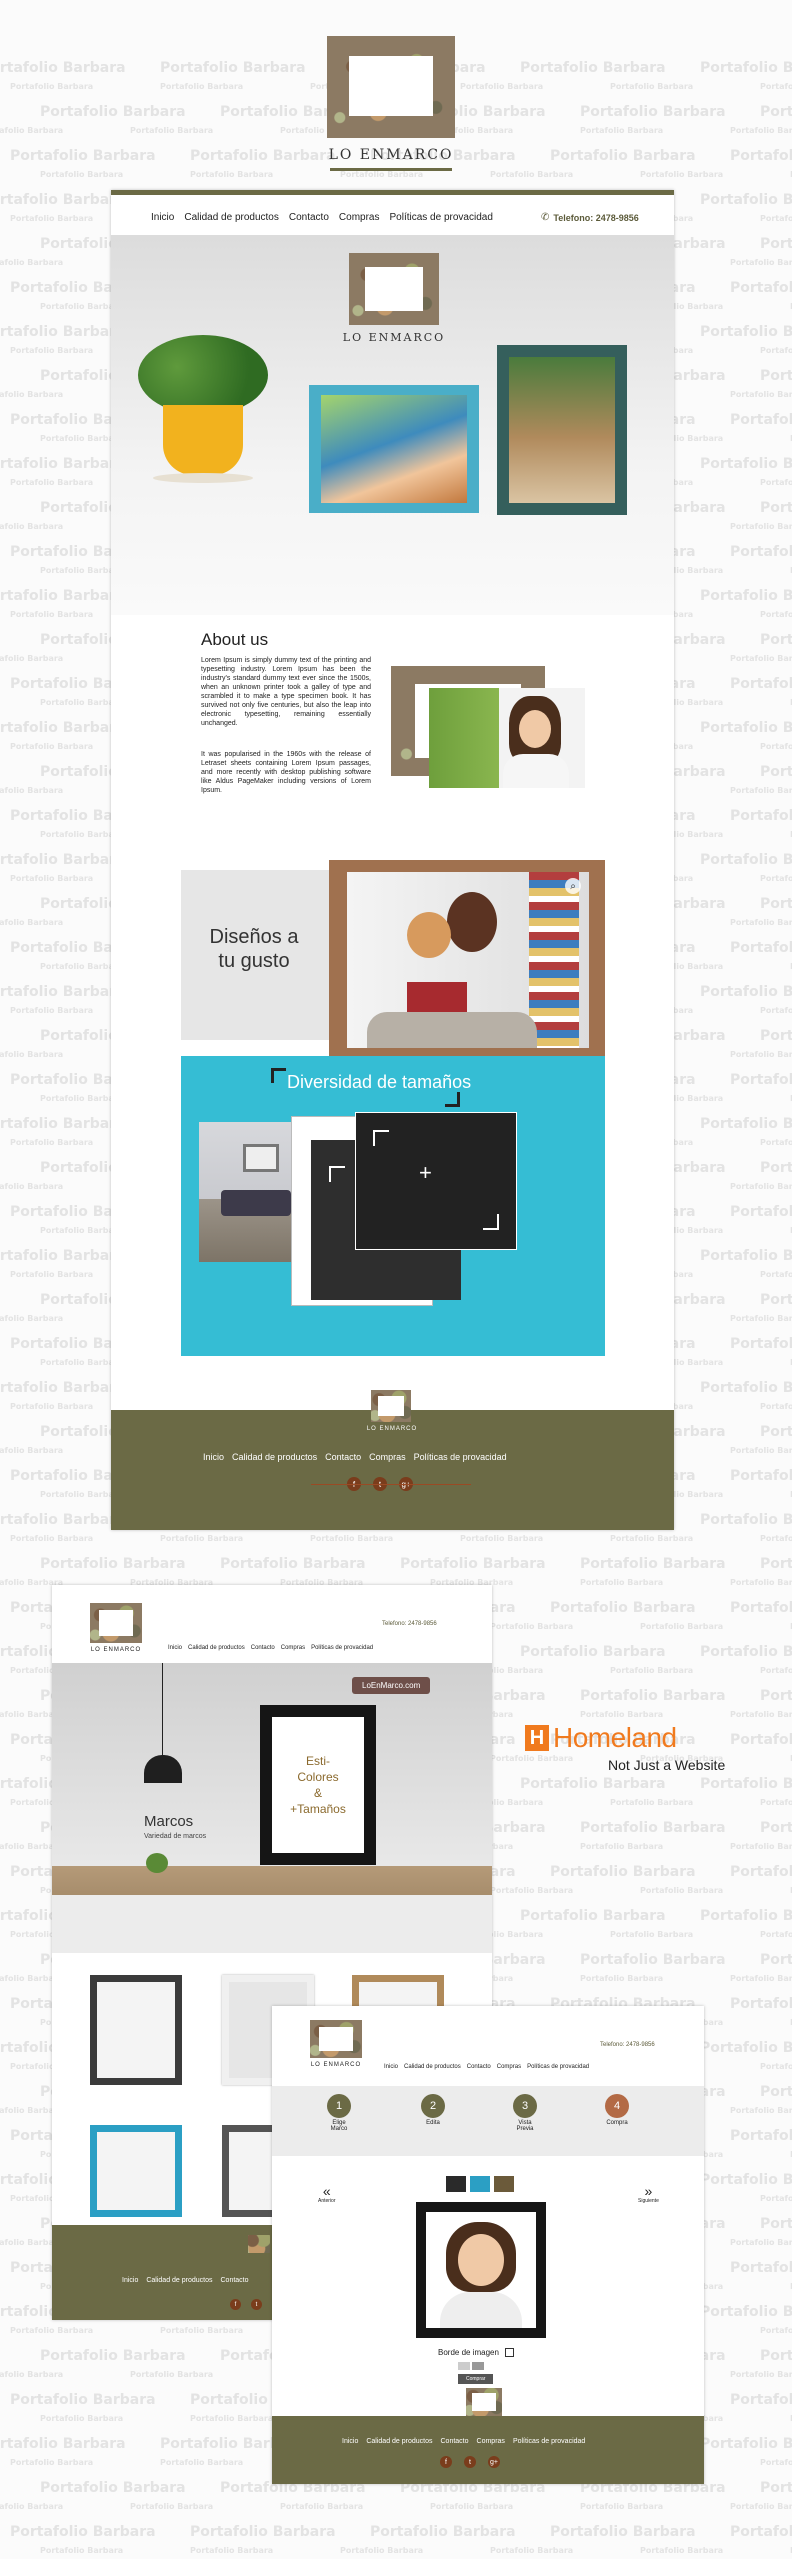 This screenshot has height=2559, width=792. I want to click on footer-link-politicas: Políticas de provacidad, so click(460, 1457).